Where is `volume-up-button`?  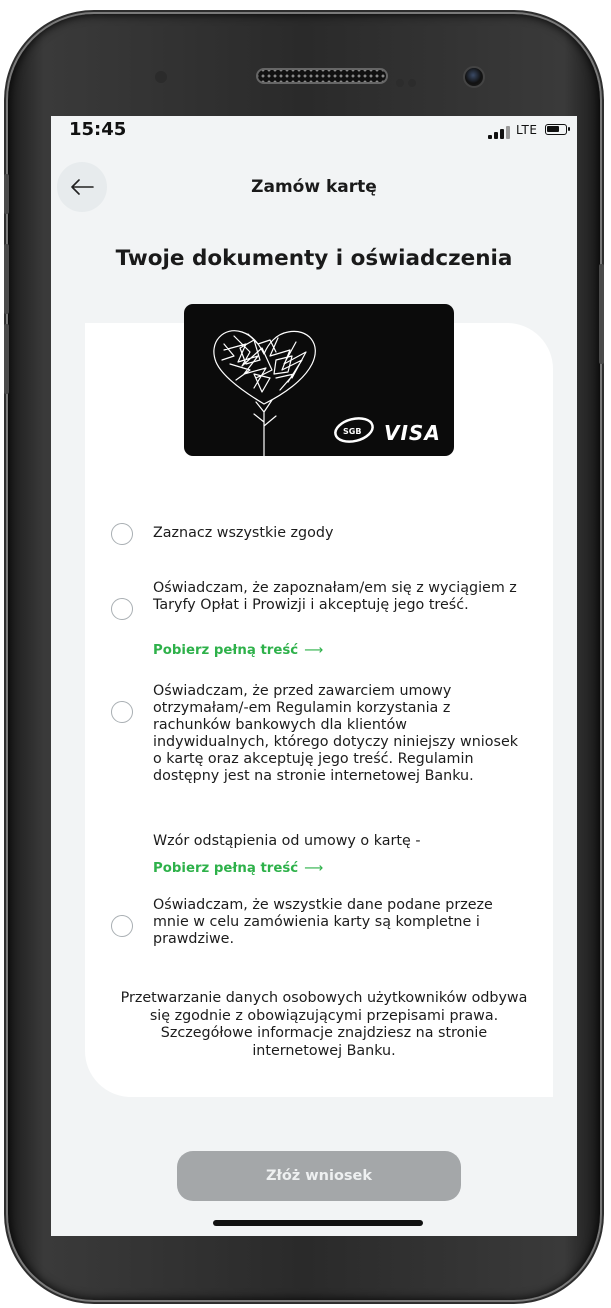 volume-up-button is located at coordinates (6, 279).